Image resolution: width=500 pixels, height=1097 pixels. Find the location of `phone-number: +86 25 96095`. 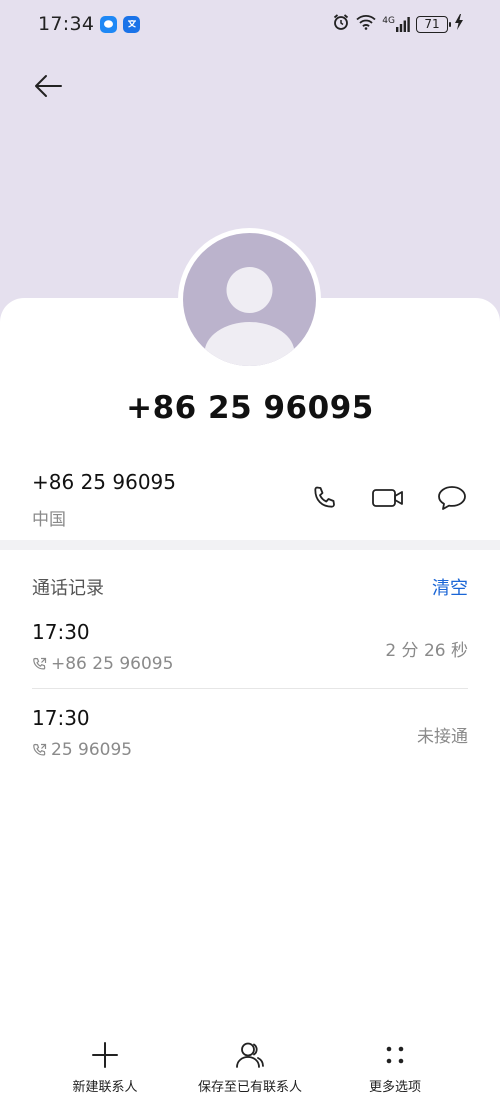

phone-number: +86 25 96095 is located at coordinates (104, 482).